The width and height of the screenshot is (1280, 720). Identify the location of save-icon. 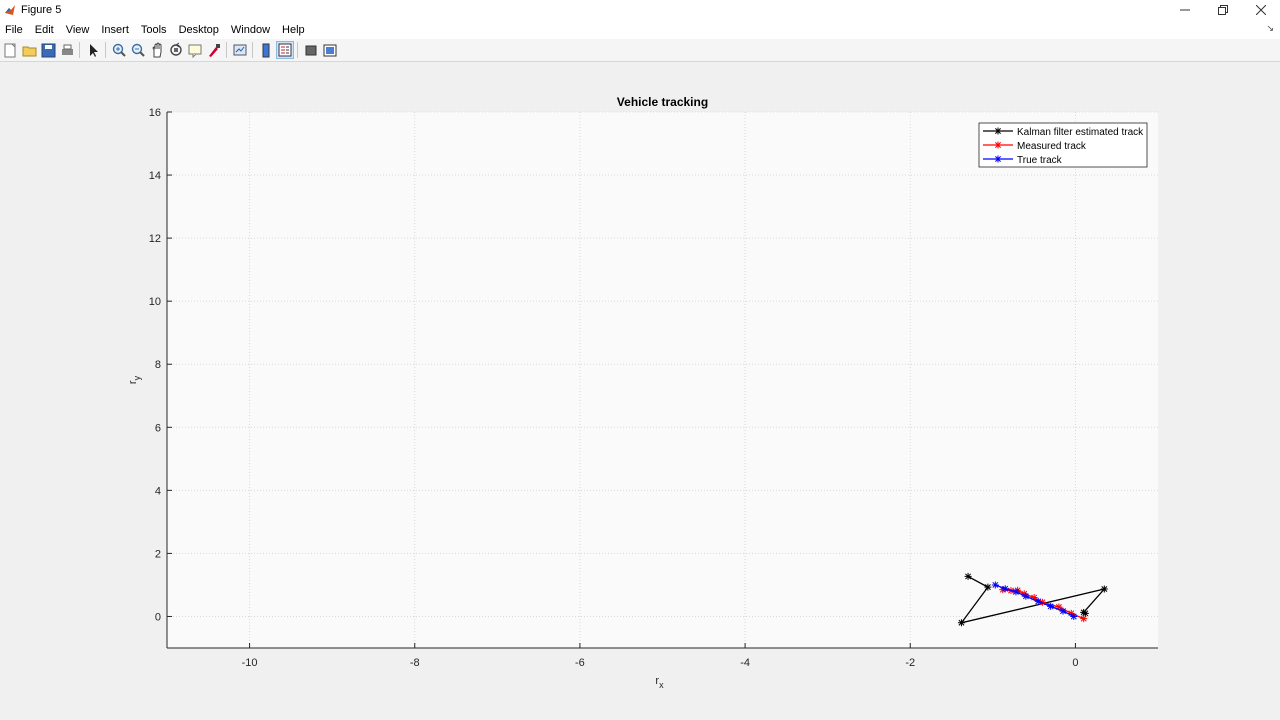
(48, 50).